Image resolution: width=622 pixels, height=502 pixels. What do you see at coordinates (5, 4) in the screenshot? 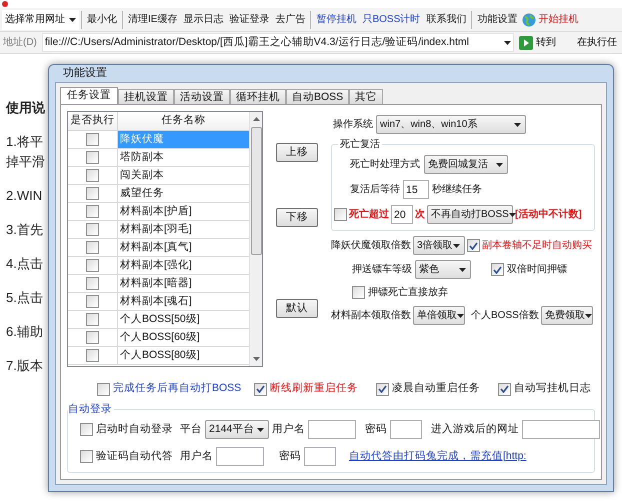
I see `app-icon` at bounding box center [5, 4].